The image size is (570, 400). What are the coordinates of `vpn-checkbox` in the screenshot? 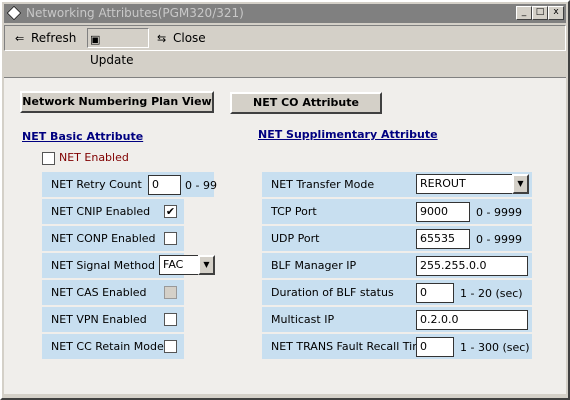 It's located at (170, 319).